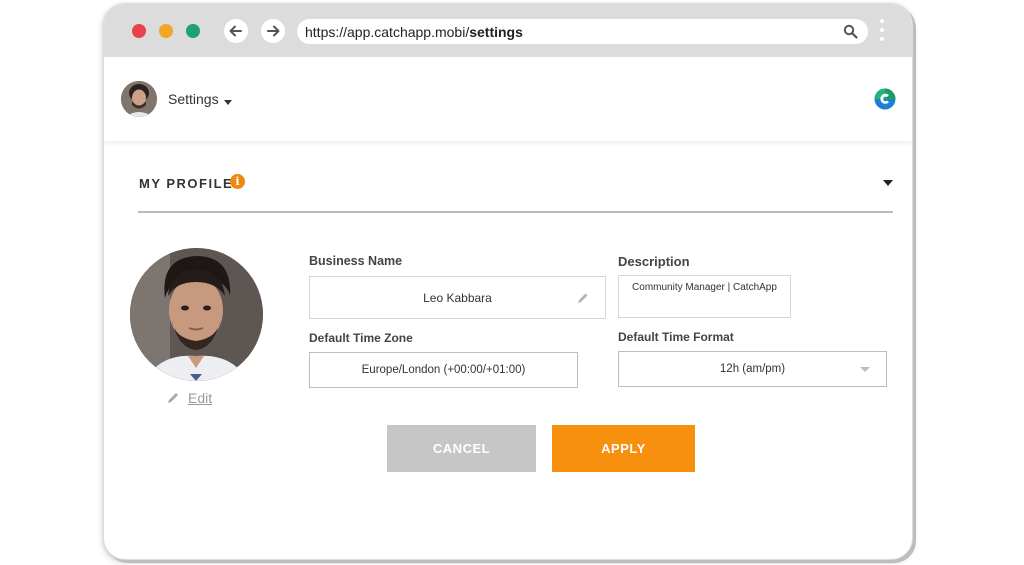 The image size is (1024, 565). What do you see at coordinates (387, 31) in the screenshot?
I see `url-prefix: https://app.catchapp.mobi/` at bounding box center [387, 31].